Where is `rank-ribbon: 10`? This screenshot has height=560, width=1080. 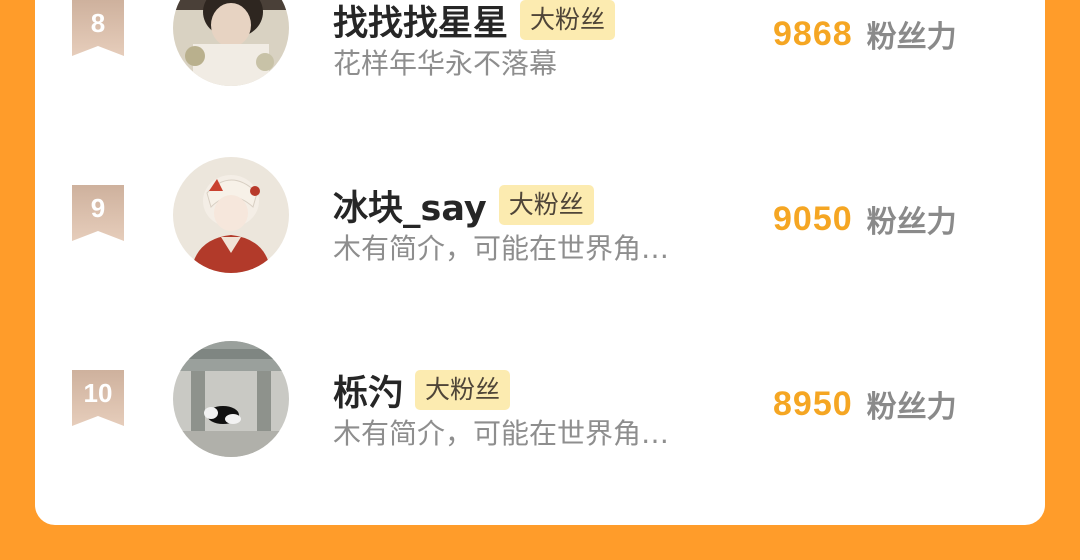
rank-ribbon: 10 is located at coordinates (98, 398).